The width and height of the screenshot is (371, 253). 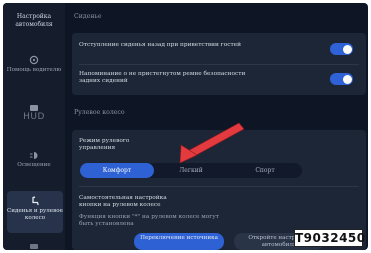 What do you see at coordinates (330, 238) in the screenshot?
I see `image-code-label: T9032450` at bounding box center [330, 238].